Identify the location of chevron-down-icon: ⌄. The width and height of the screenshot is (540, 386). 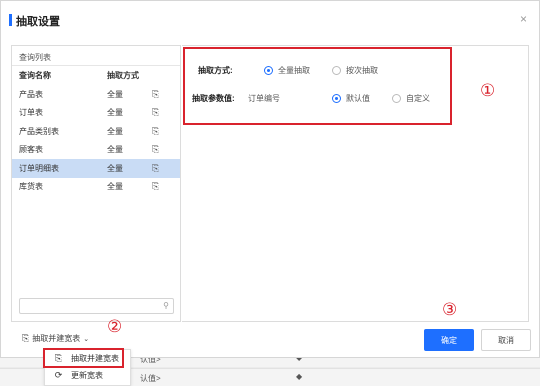
(86, 339).